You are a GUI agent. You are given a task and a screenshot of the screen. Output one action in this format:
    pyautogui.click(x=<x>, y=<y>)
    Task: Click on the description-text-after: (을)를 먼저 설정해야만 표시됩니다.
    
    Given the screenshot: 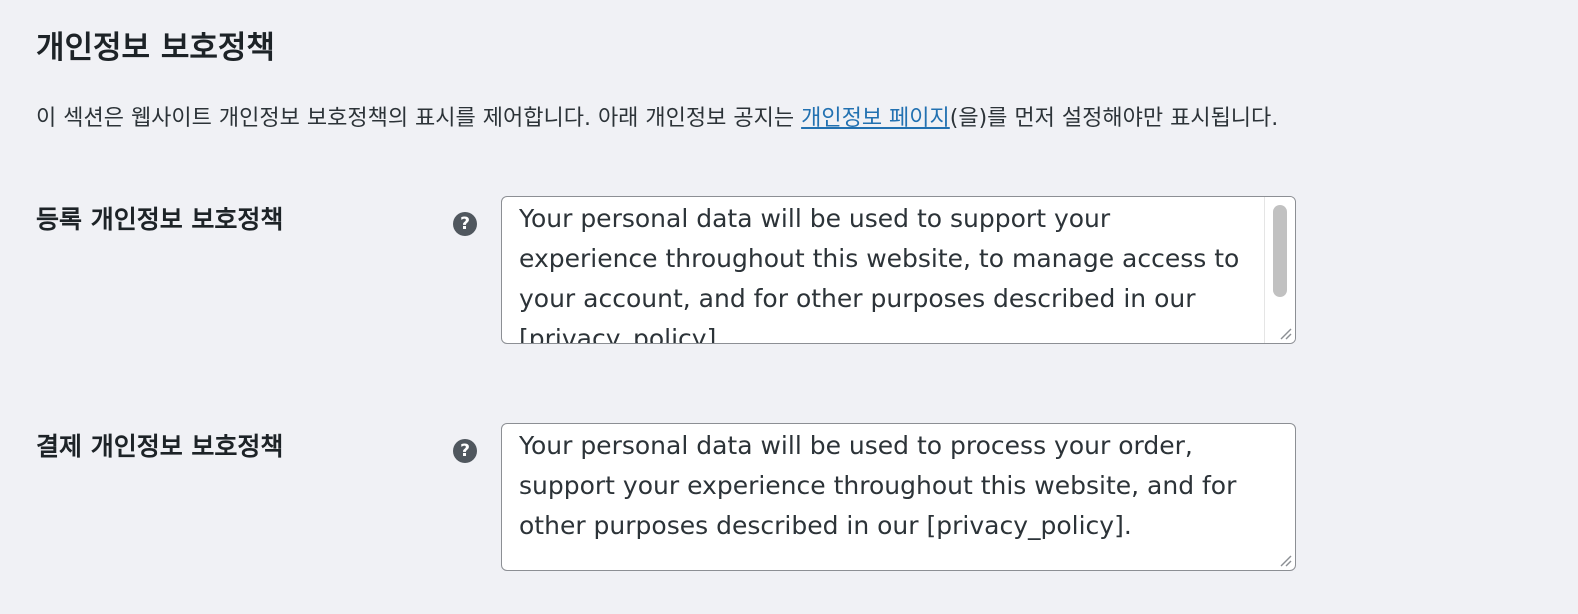 What is the action you would take?
    pyautogui.click(x=1114, y=118)
    